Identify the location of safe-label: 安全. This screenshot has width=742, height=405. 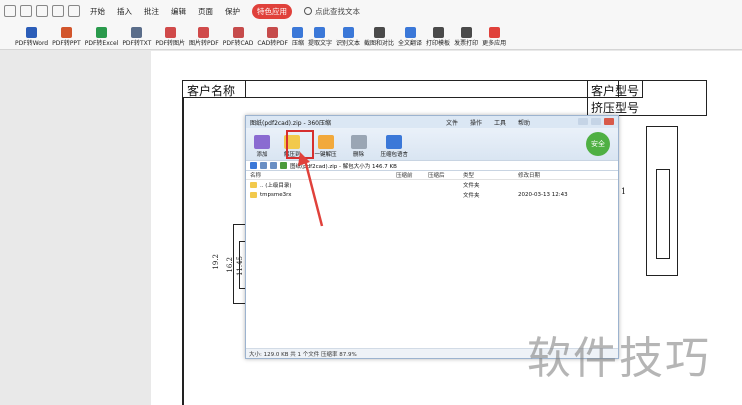
(598, 144).